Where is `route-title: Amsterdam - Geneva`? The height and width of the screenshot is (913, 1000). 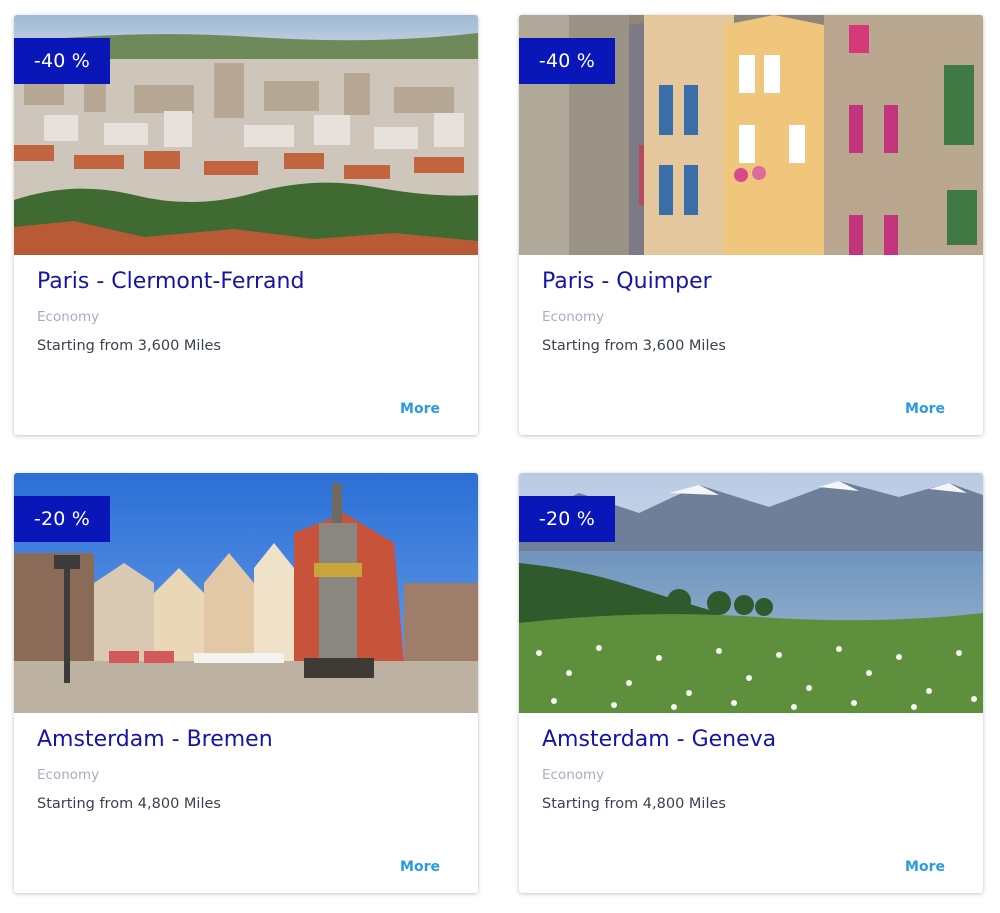 route-title: Amsterdam - Geneva is located at coordinates (659, 739).